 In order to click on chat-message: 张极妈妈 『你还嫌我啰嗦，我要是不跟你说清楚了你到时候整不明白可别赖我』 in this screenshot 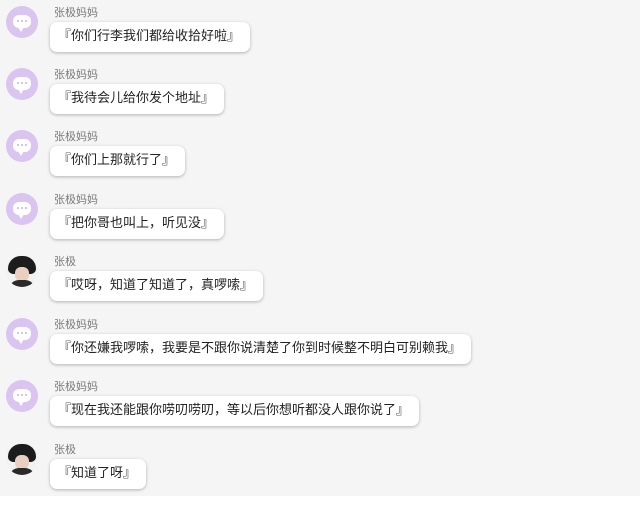, I will do `click(320, 343)`.